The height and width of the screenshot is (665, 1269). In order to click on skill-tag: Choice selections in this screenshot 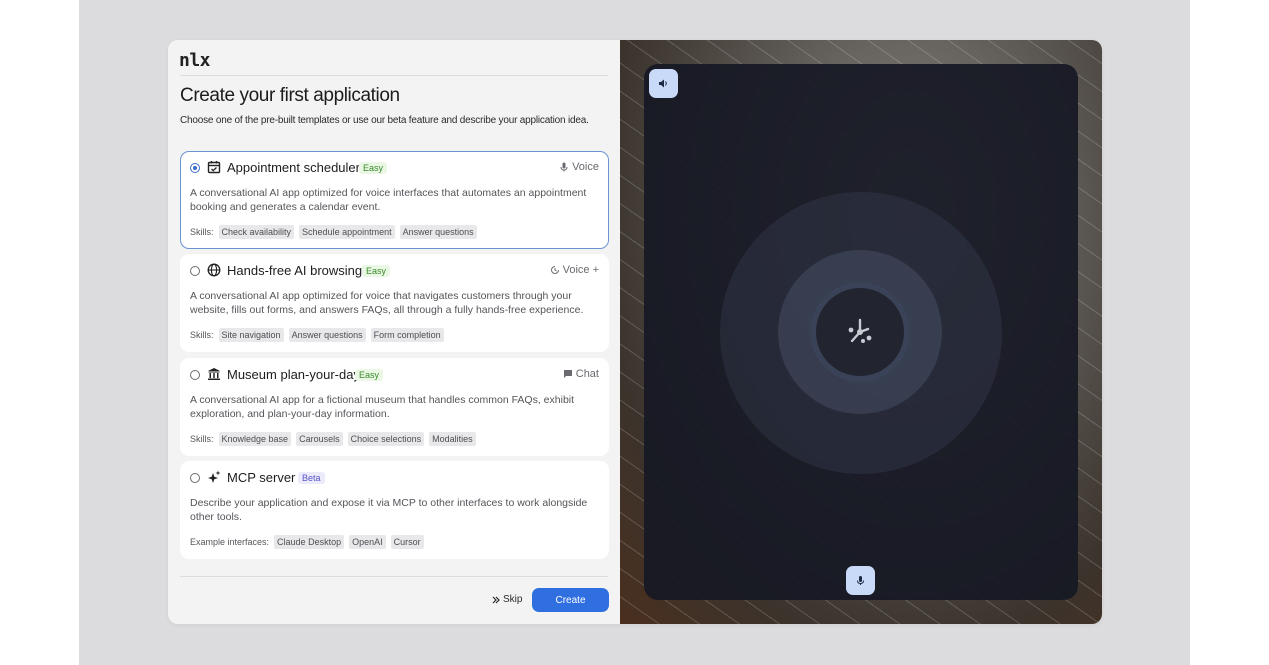, I will do `click(386, 439)`.